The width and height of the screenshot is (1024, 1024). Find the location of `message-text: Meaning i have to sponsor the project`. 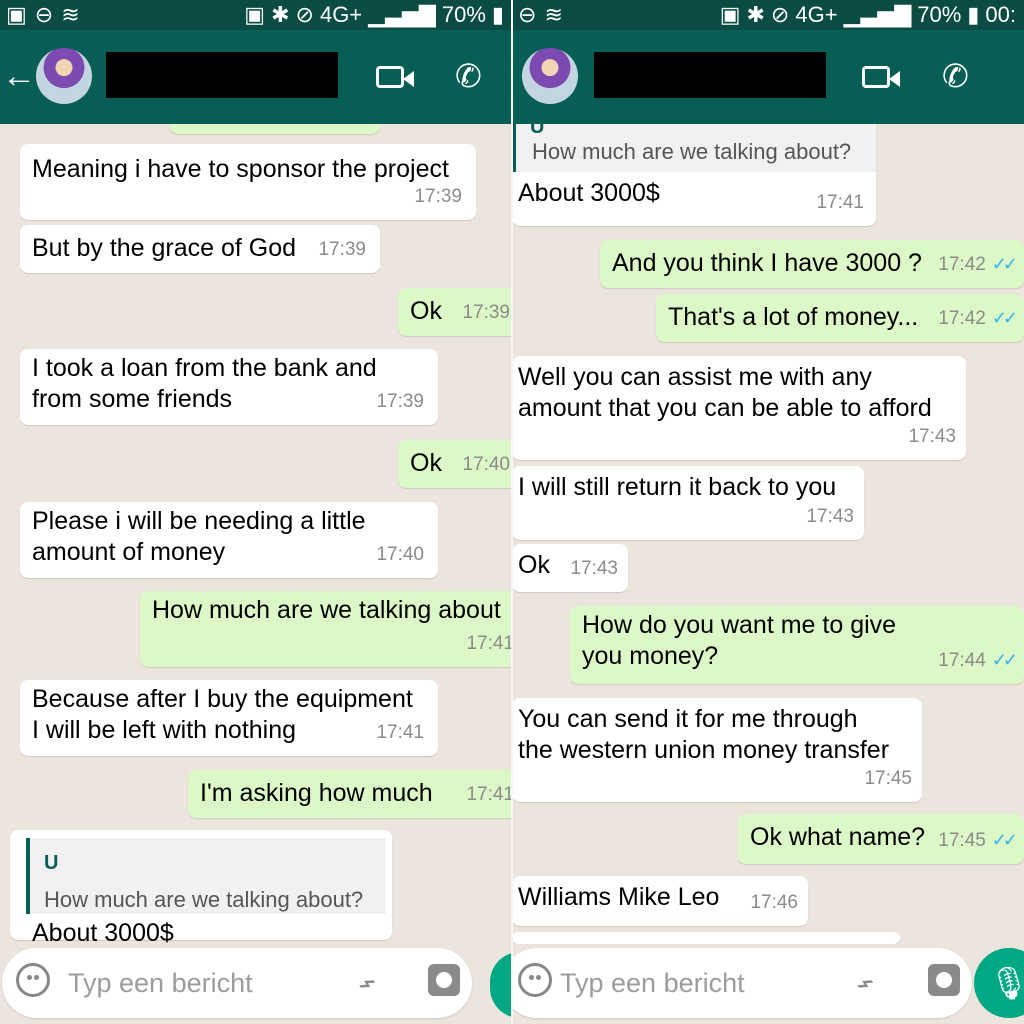

message-text: Meaning i have to sponsor the project is located at coordinates (240, 169).